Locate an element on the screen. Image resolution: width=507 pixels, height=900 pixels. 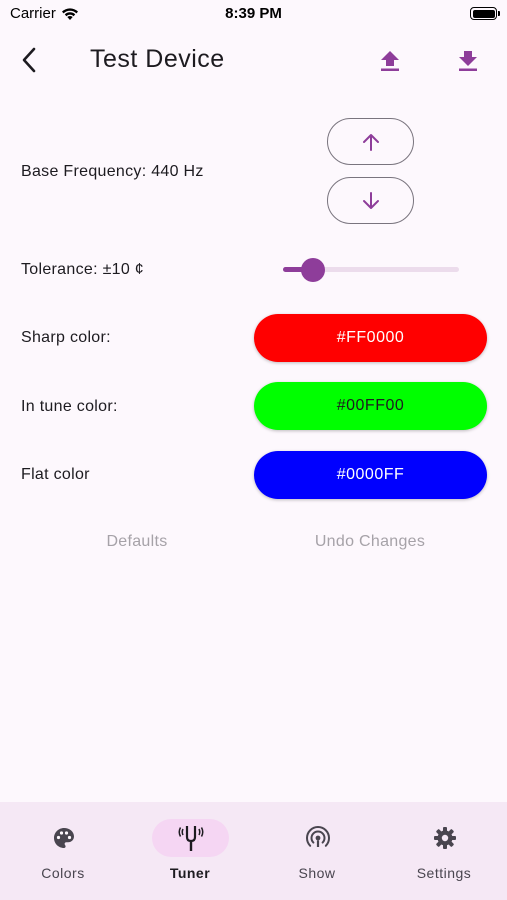
broadcast-icon is located at coordinates (317, 836).